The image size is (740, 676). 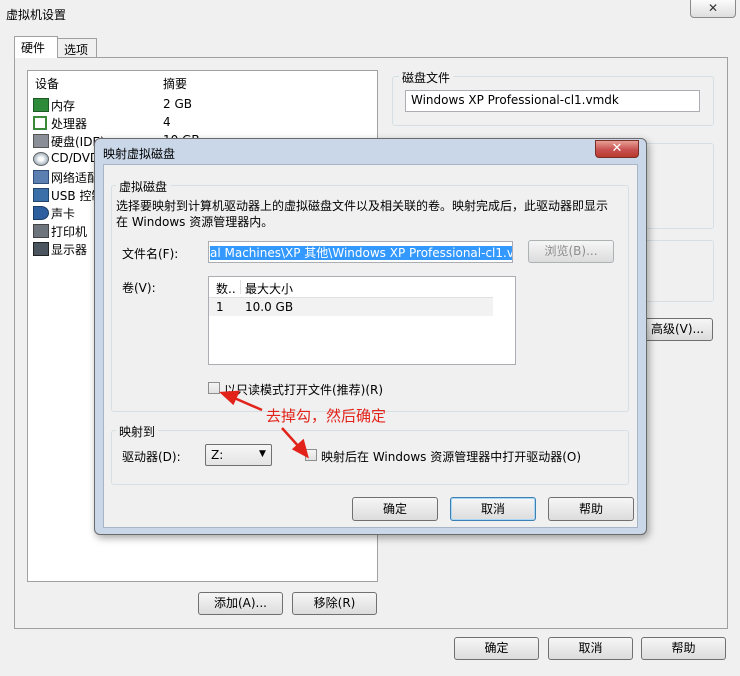 I want to click on tab-hardware: 硬件, so click(x=36, y=47).